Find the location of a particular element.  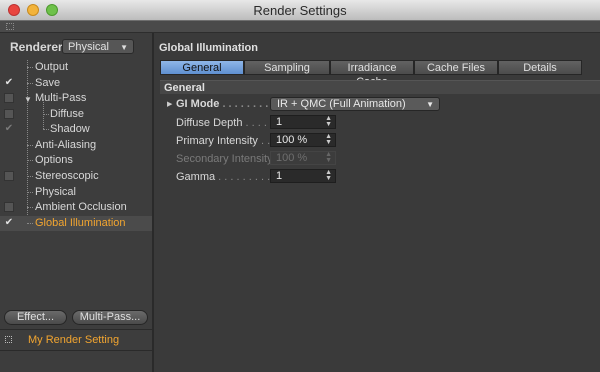

toolbar-grip is located at coordinates (300, 27).